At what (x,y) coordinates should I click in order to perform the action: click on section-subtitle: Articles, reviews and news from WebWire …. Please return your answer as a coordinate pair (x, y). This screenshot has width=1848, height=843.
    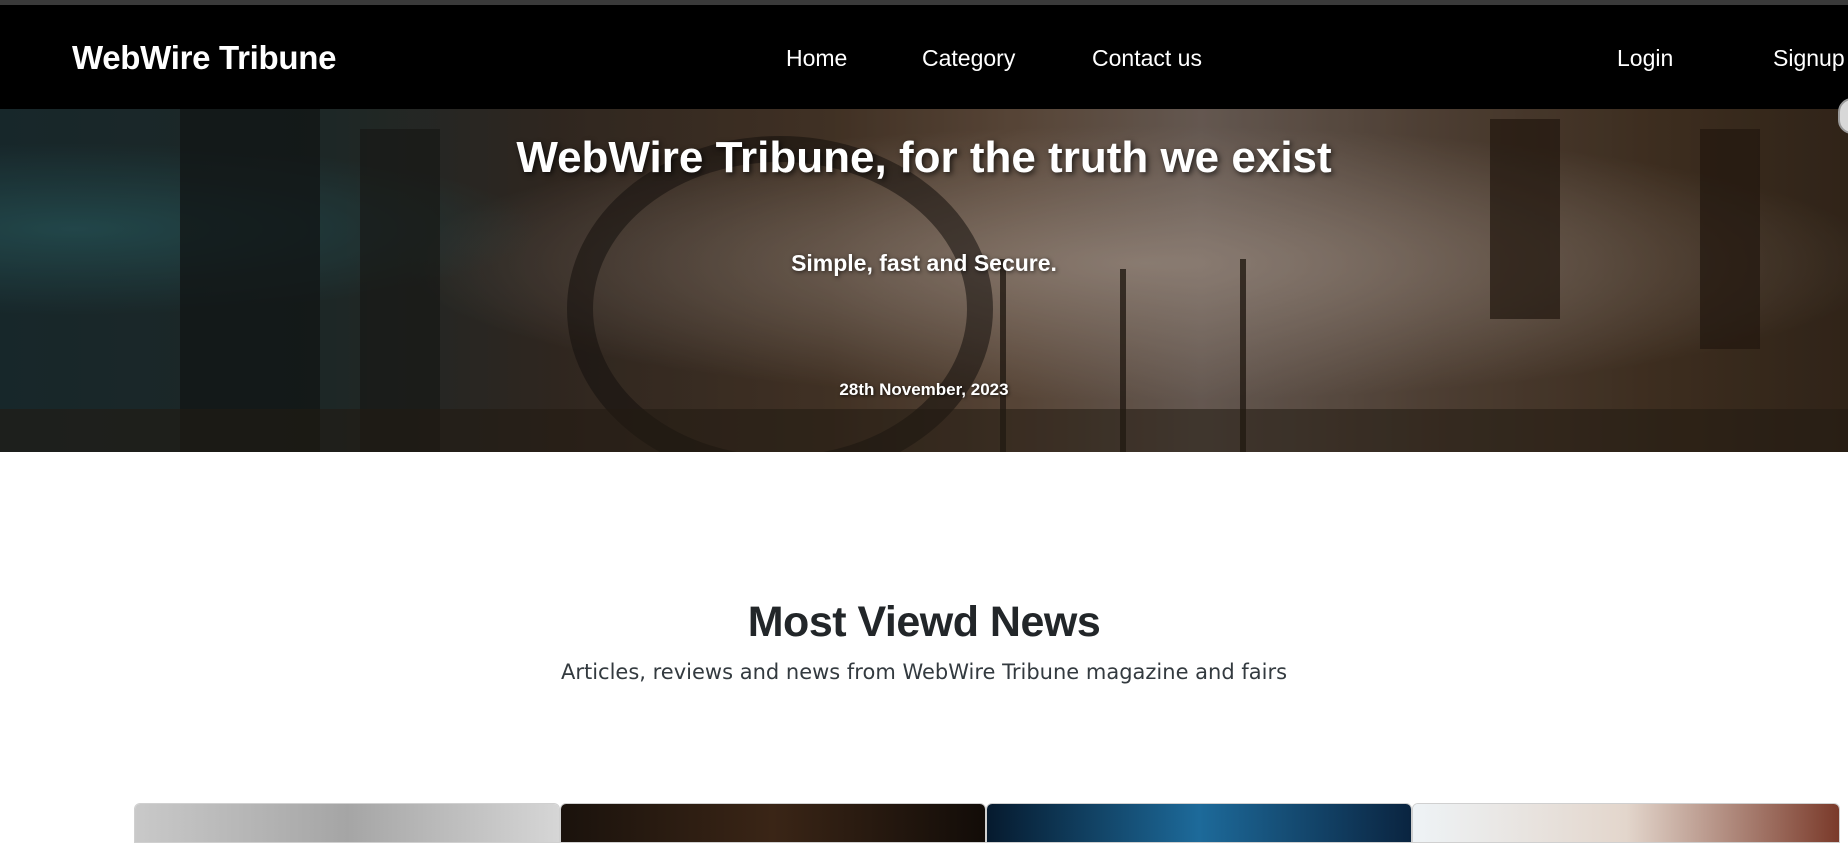
    Looking at the image, I should click on (924, 672).